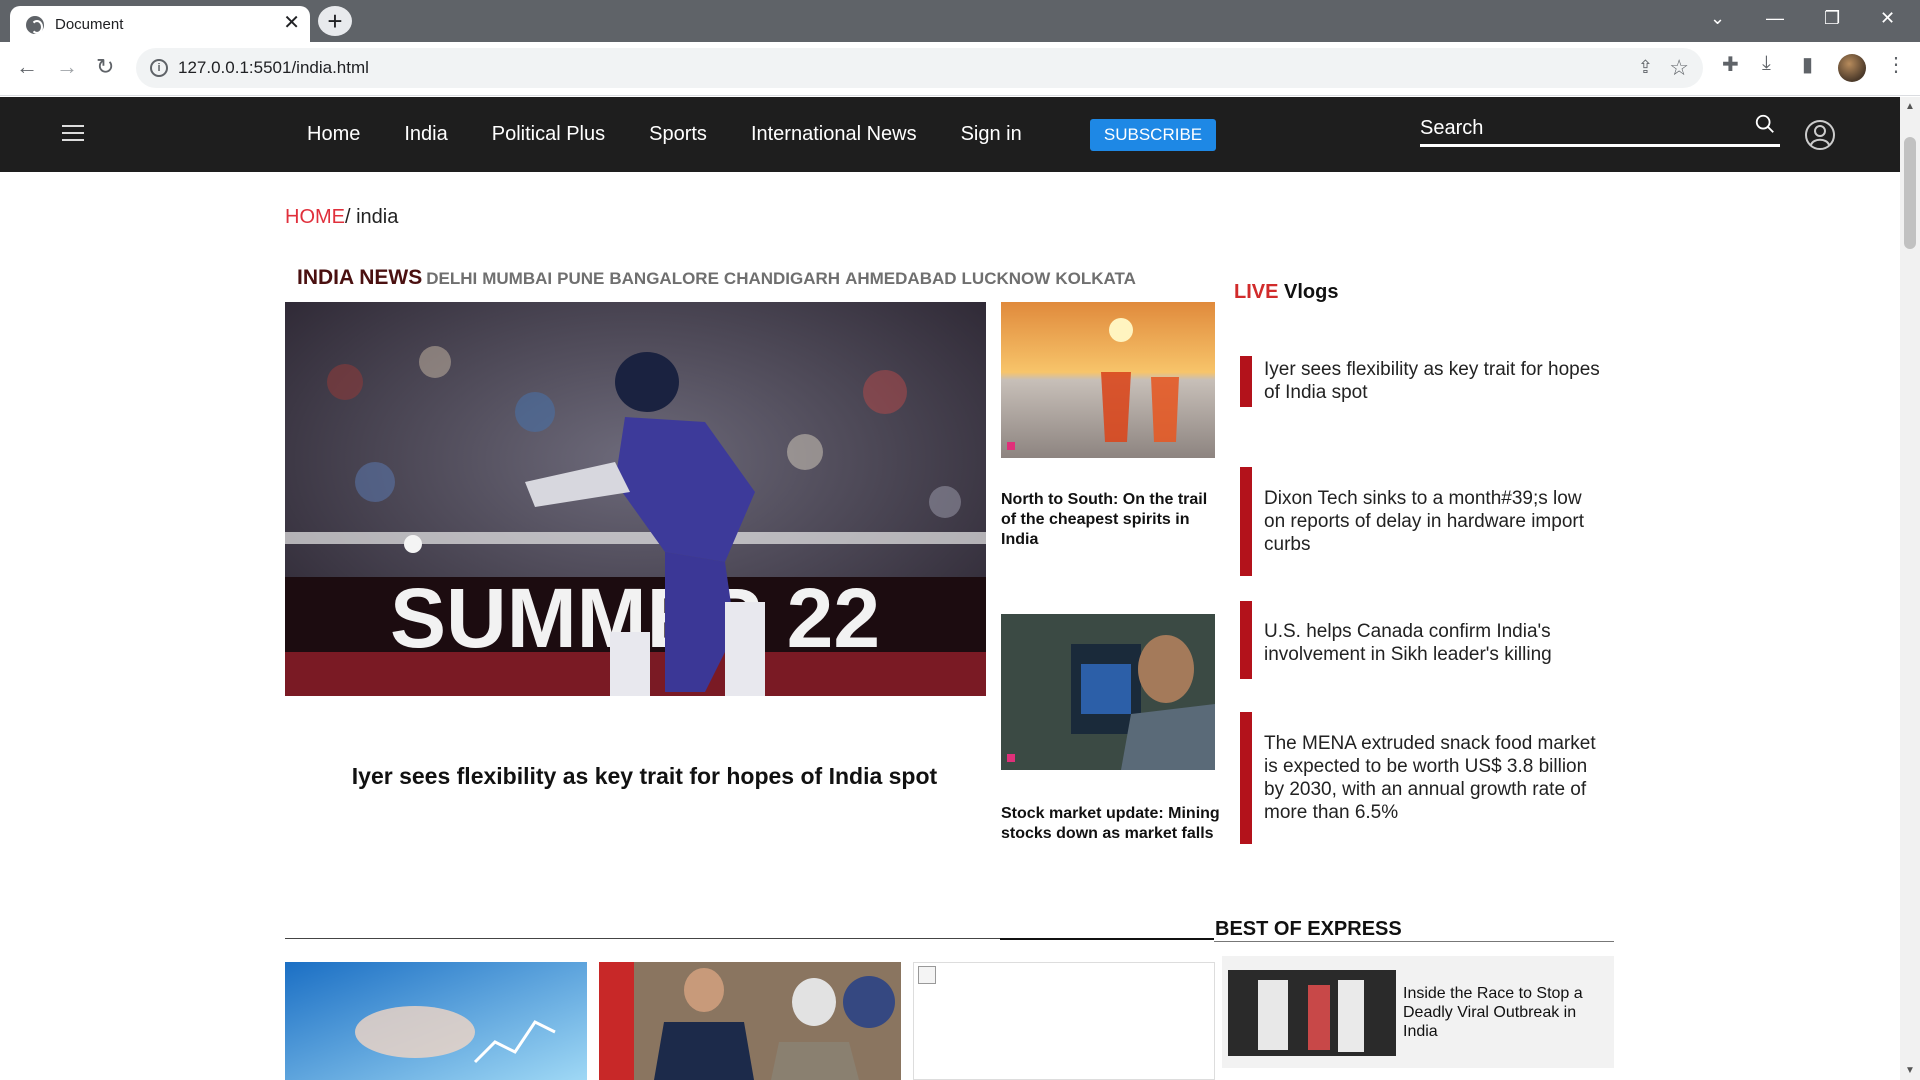 The height and width of the screenshot is (1080, 1920). I want to click on share-icon: ⇪, so click(1645, 67).